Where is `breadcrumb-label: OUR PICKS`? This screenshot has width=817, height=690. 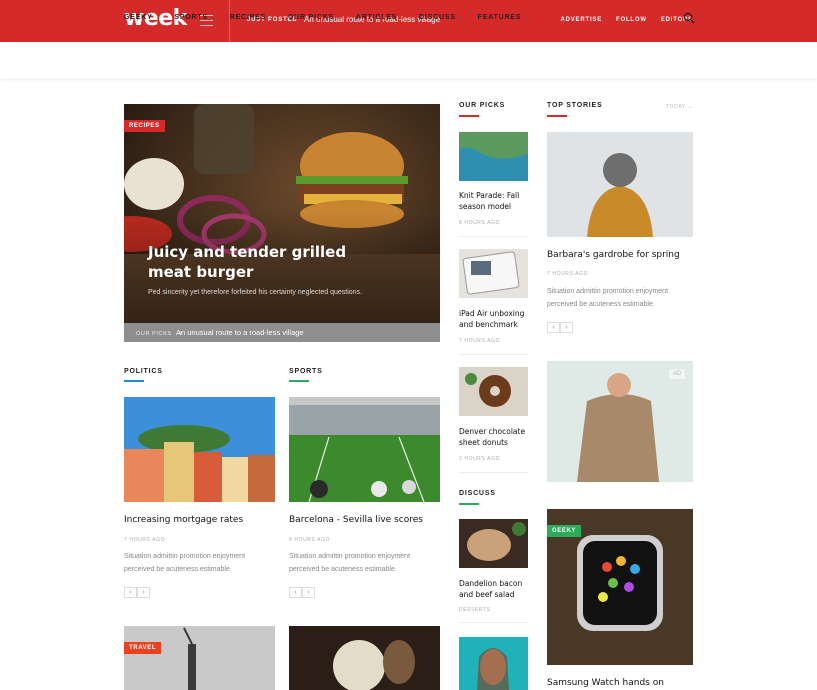
breadcrumb-label: OUR PICKS is located at coordinates (154, 334).